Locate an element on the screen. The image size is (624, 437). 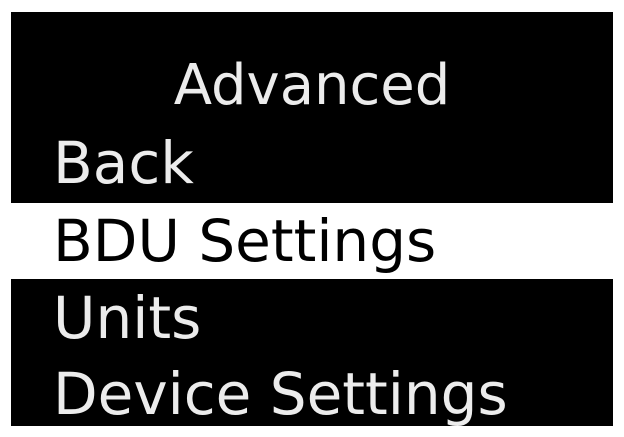
menu-item-label: Back is located at coordinates (123, 163).